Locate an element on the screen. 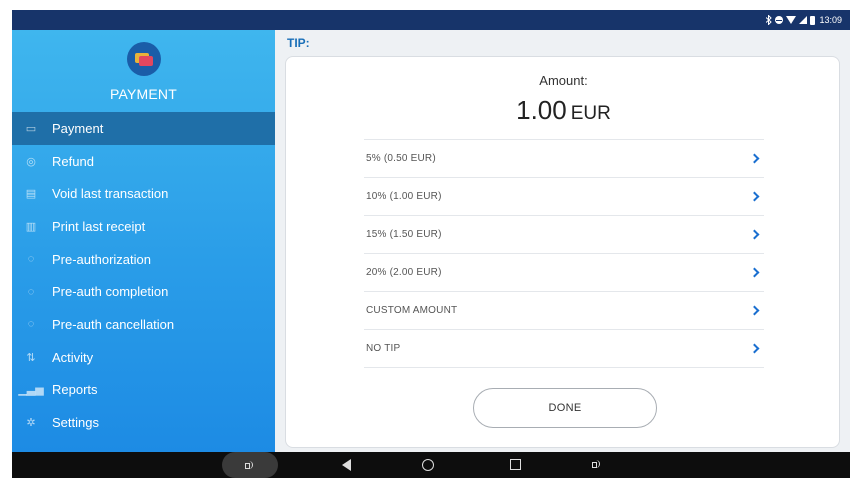  sidebar-item-label: Payment is located at coordinates (78, 128).